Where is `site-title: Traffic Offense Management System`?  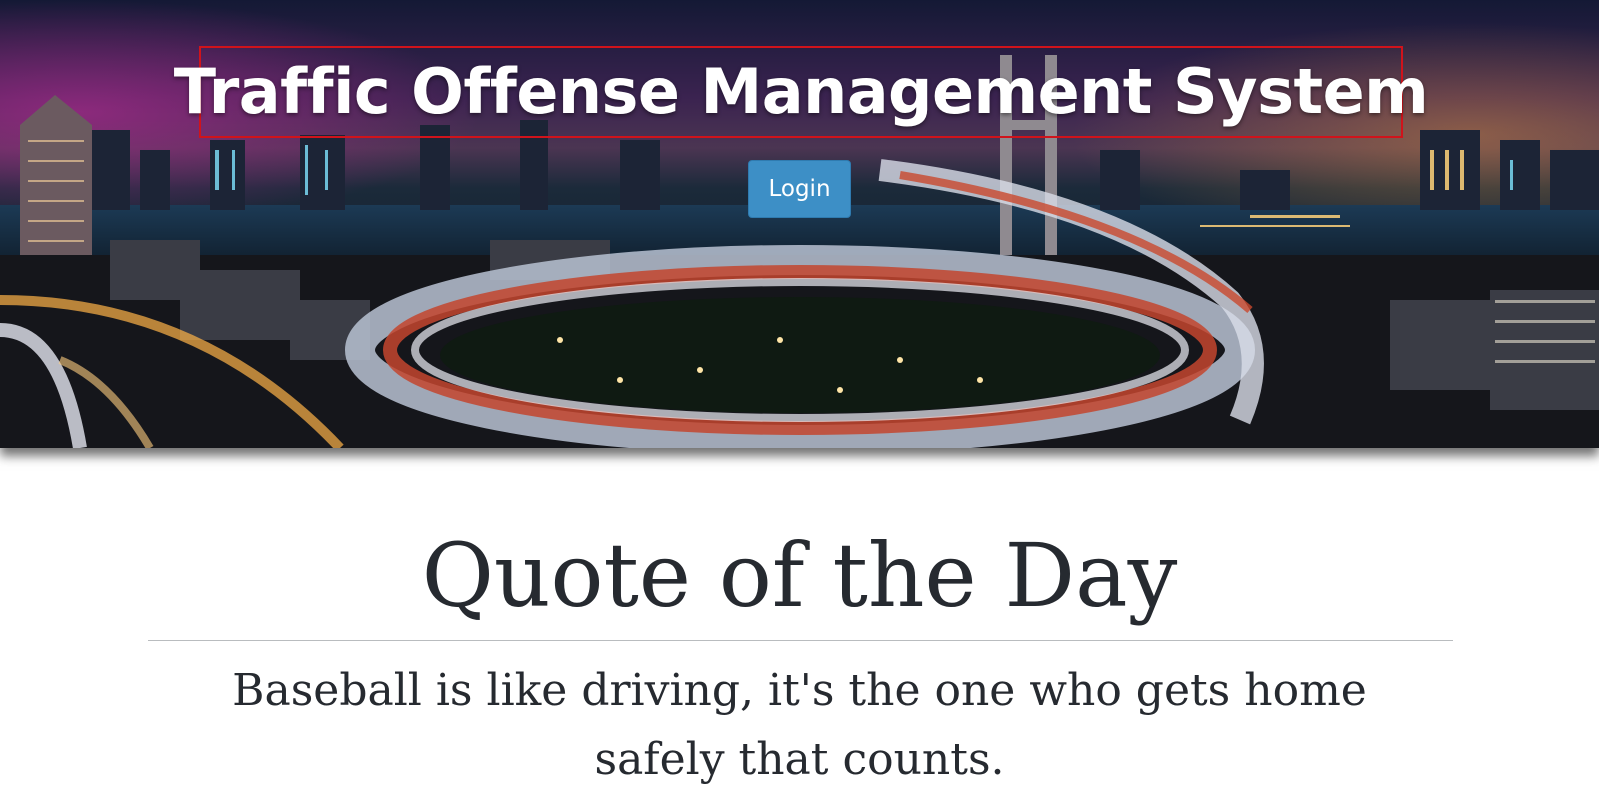
site-title: Traffic Offense Management System is located at coordinates (801, 91).